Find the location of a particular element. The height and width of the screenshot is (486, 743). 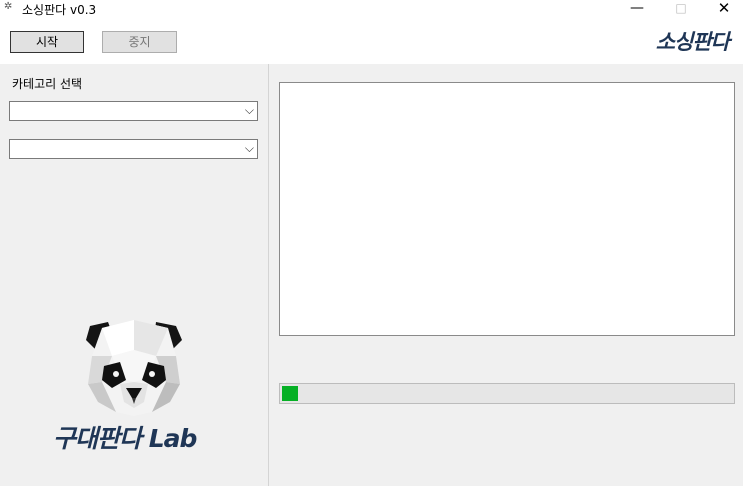

minimize-button: — is located at coordinates (637, 9).